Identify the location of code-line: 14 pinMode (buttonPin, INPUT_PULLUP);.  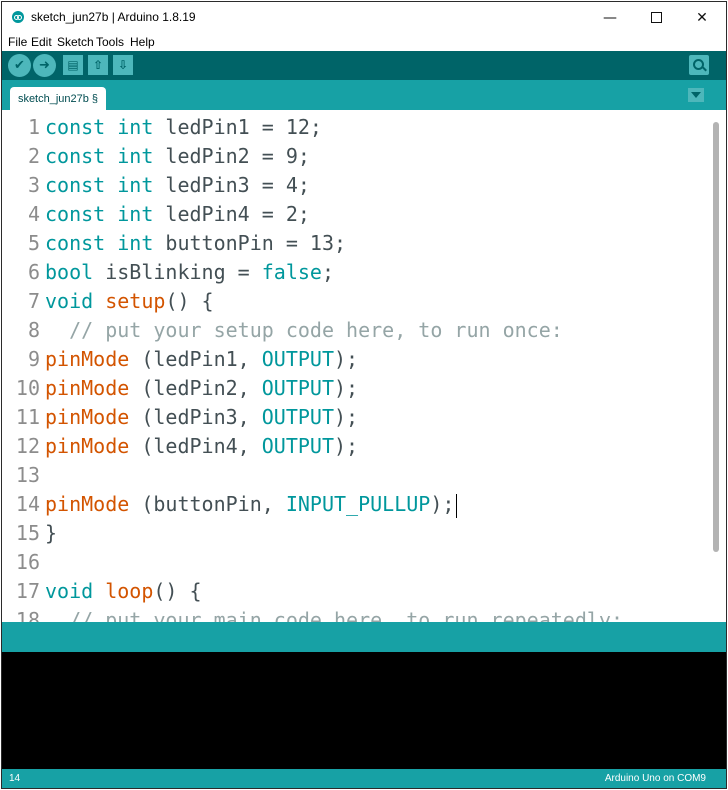
(352, 504).